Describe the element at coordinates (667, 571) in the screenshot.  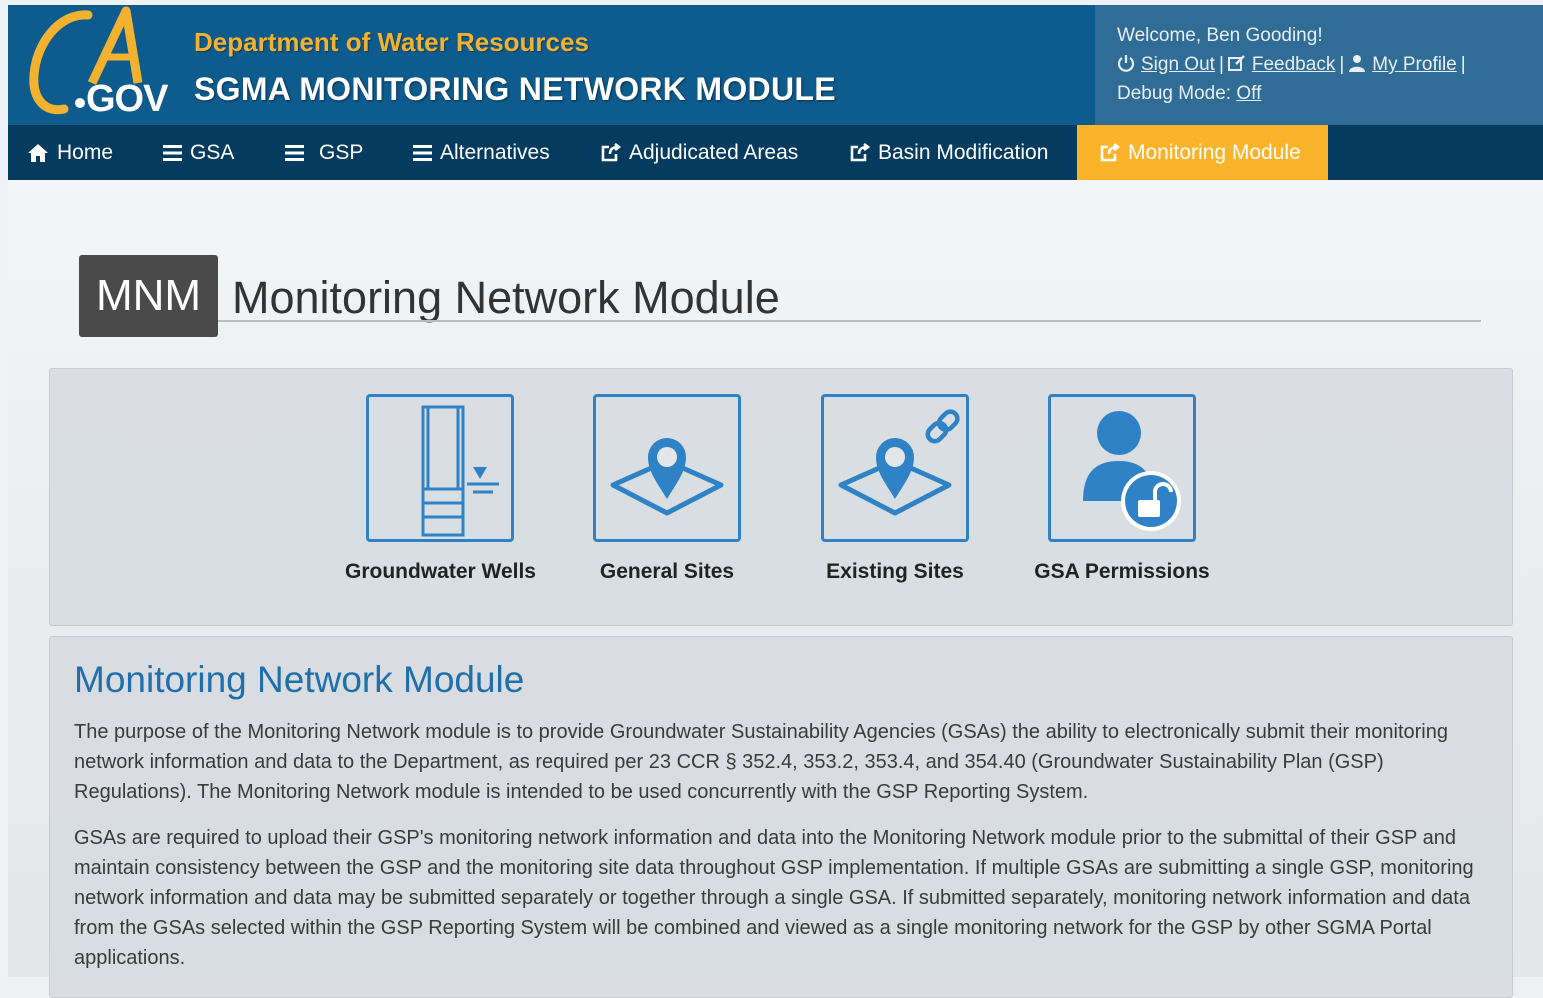
I see `tile-label: General Sites` at that location.